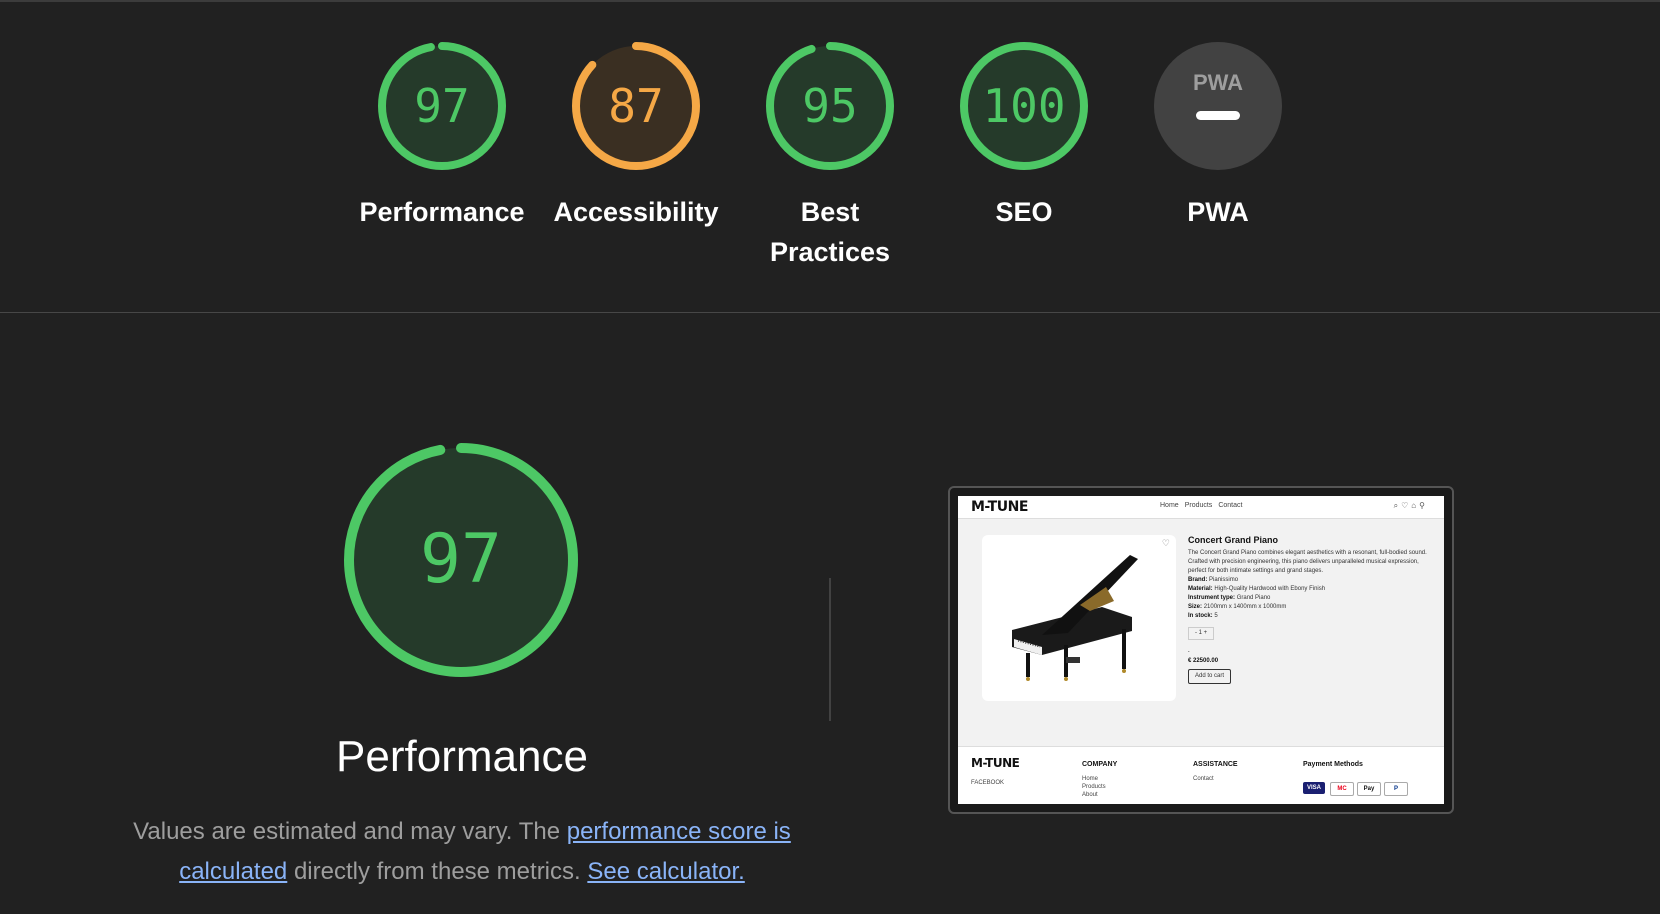 This screenshot has width=1660, height=914. I want to click on desc-prefix: Values are estimated and may vary. The, so click(350, 831).